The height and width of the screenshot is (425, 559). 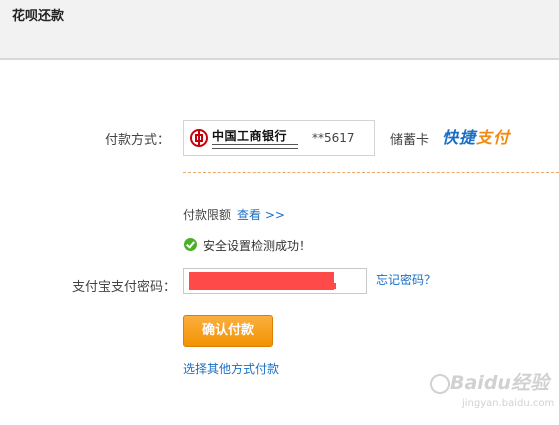 I want to click on quickpay-accent-text: 支付, so click(x=493, y=137).